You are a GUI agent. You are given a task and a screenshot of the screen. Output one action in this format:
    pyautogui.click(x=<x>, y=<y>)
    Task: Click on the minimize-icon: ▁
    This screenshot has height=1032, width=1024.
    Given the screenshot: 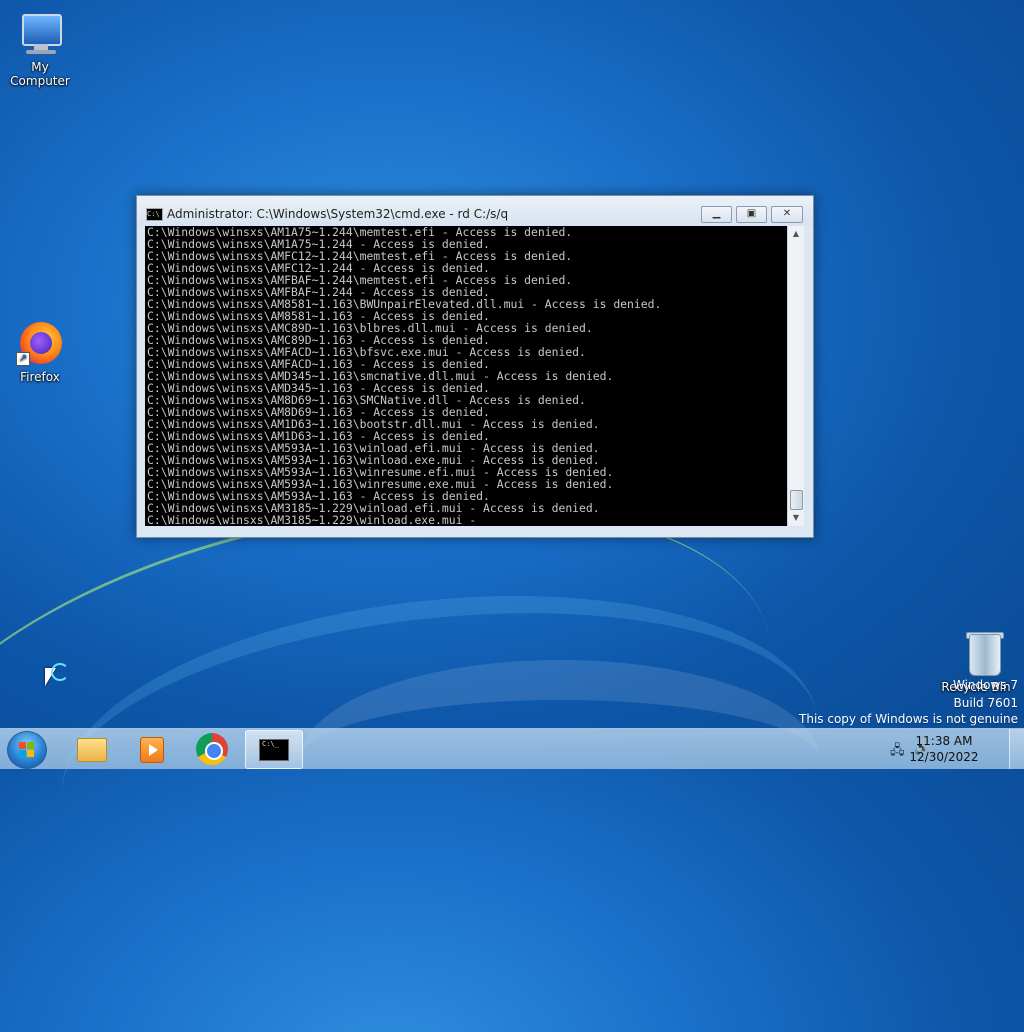 What is the action you would take?
    pyautogui.click(x=716, y=213)
    